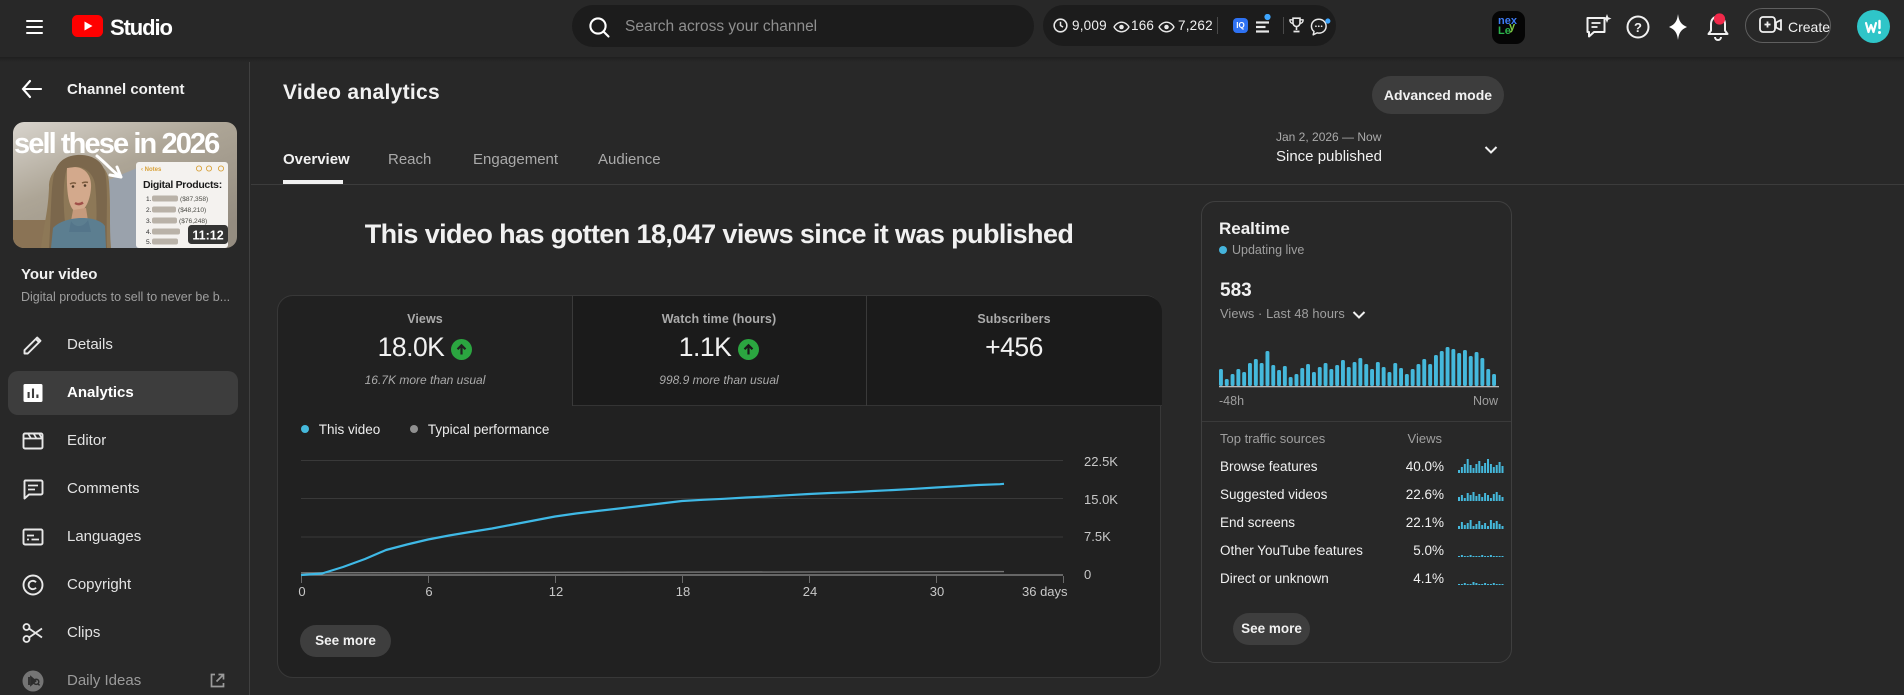  What do you see at coordinates (117, 144) in the screenshot?
I see `svg-text: sell these in 2026` at bounding box center [117, 144].